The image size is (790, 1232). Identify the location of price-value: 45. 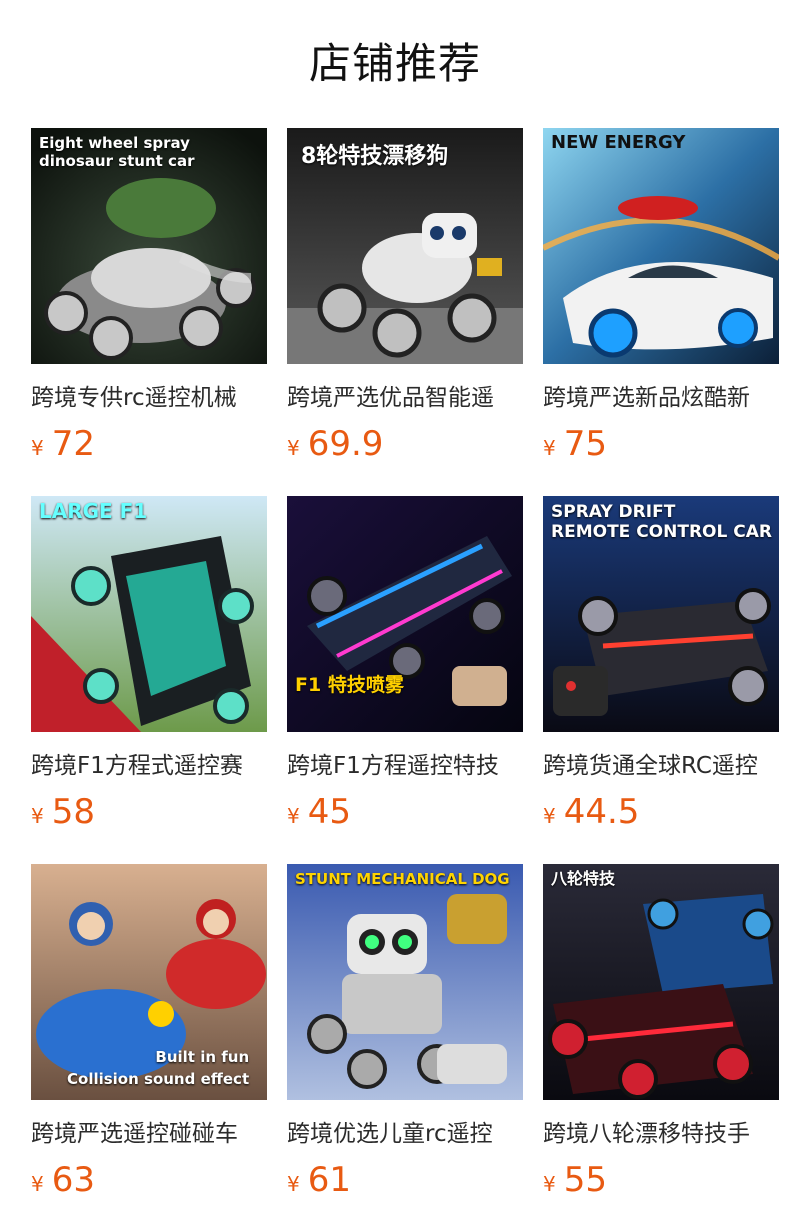
(329, 812).